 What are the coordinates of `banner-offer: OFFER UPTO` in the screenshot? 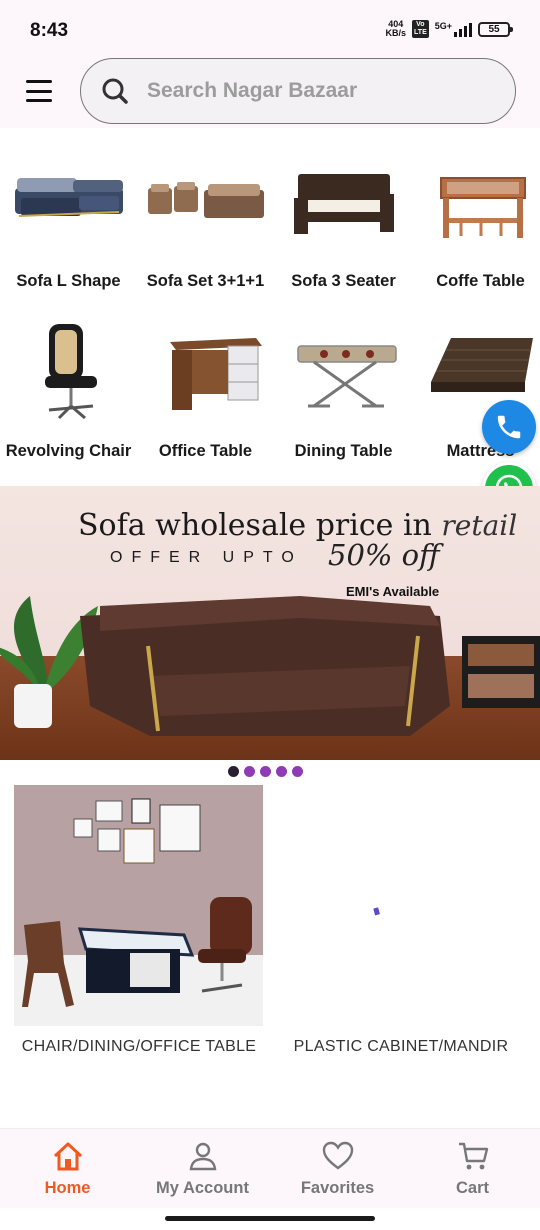 It's located at (206, 557).